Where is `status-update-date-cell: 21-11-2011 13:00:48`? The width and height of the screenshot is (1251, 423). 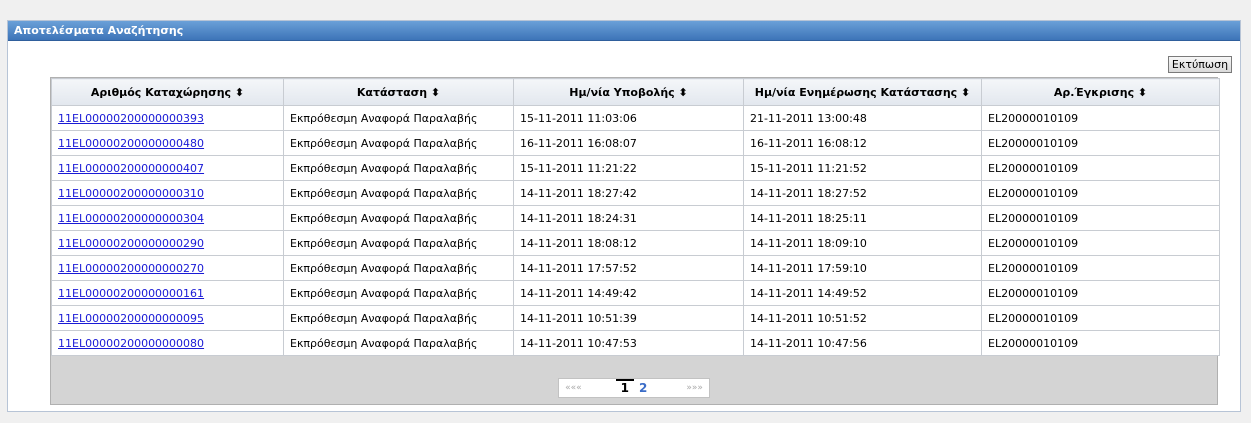 status-update-date-cell: 21-11-2011 13:00:48 is located at coordinates (862, 118).